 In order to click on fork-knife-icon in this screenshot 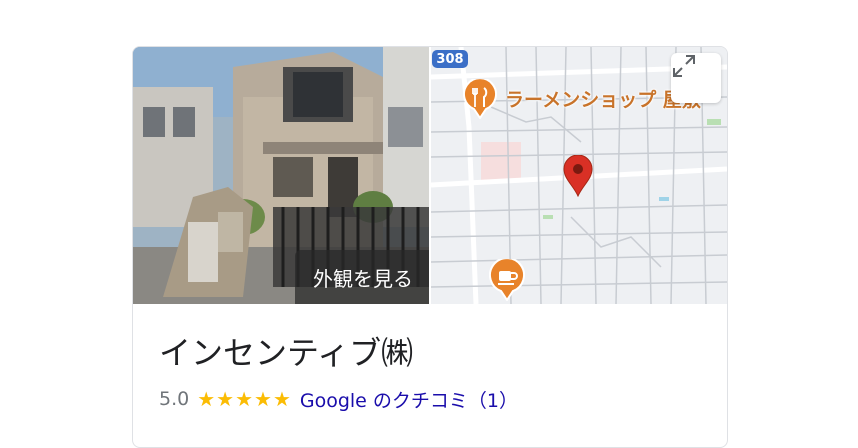, I will do `click(480, 99)`.